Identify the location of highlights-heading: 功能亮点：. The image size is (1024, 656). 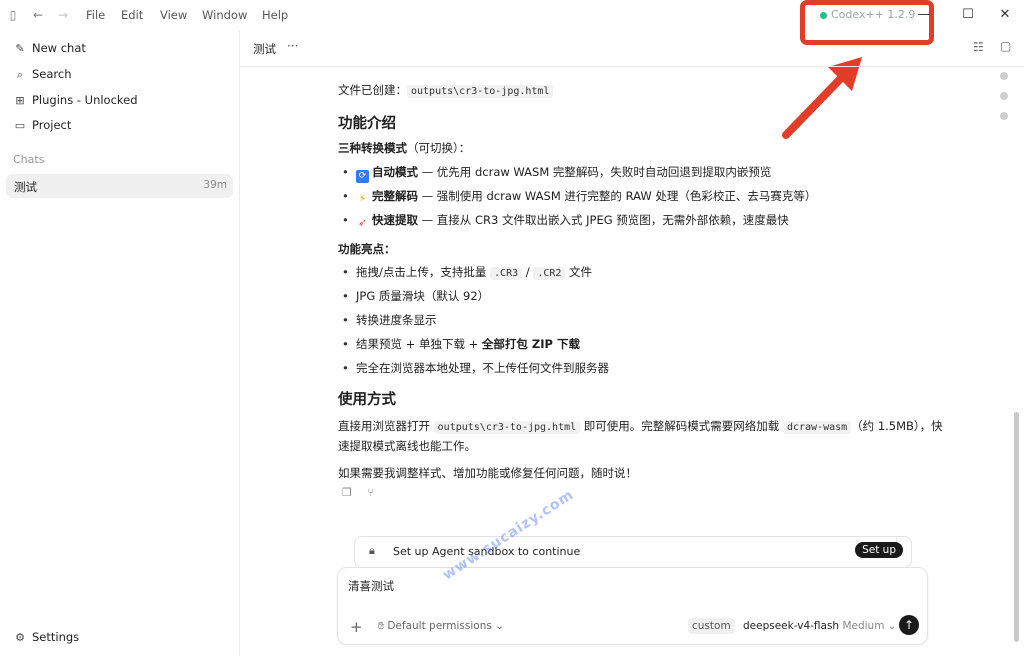
(367, 249).